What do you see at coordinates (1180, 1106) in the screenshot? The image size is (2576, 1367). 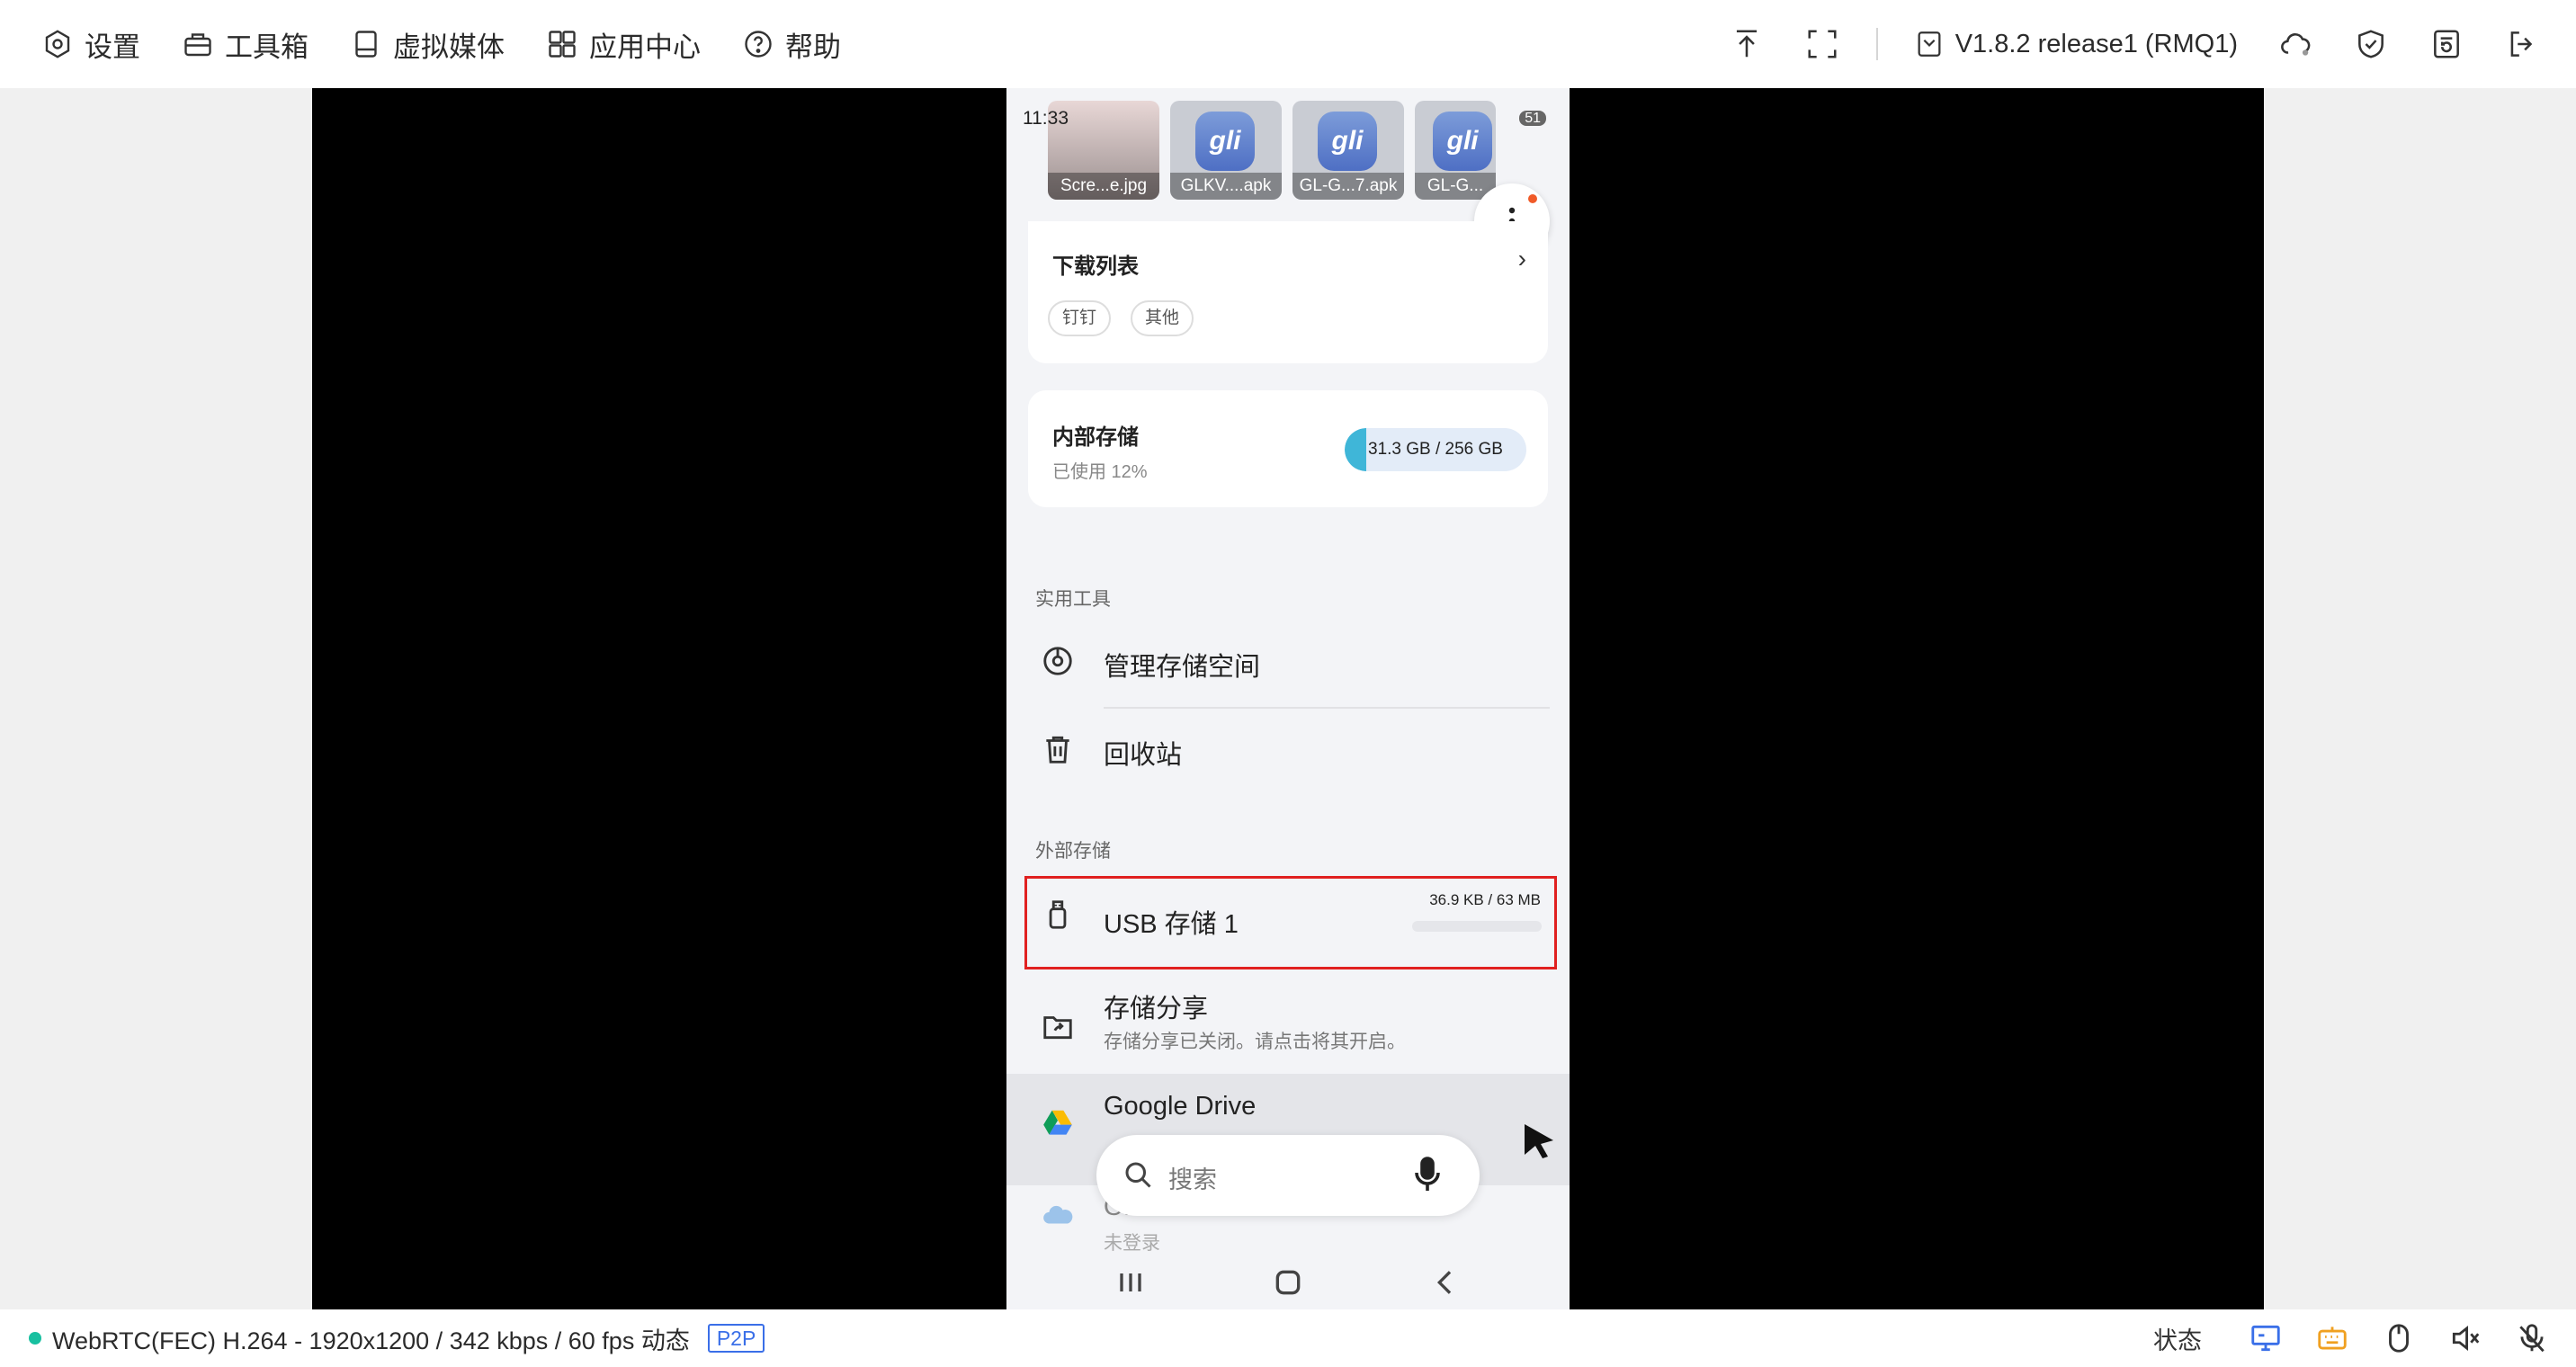 I see `google-drive-label: Google Drive` at bounding box center [1180, 1106].